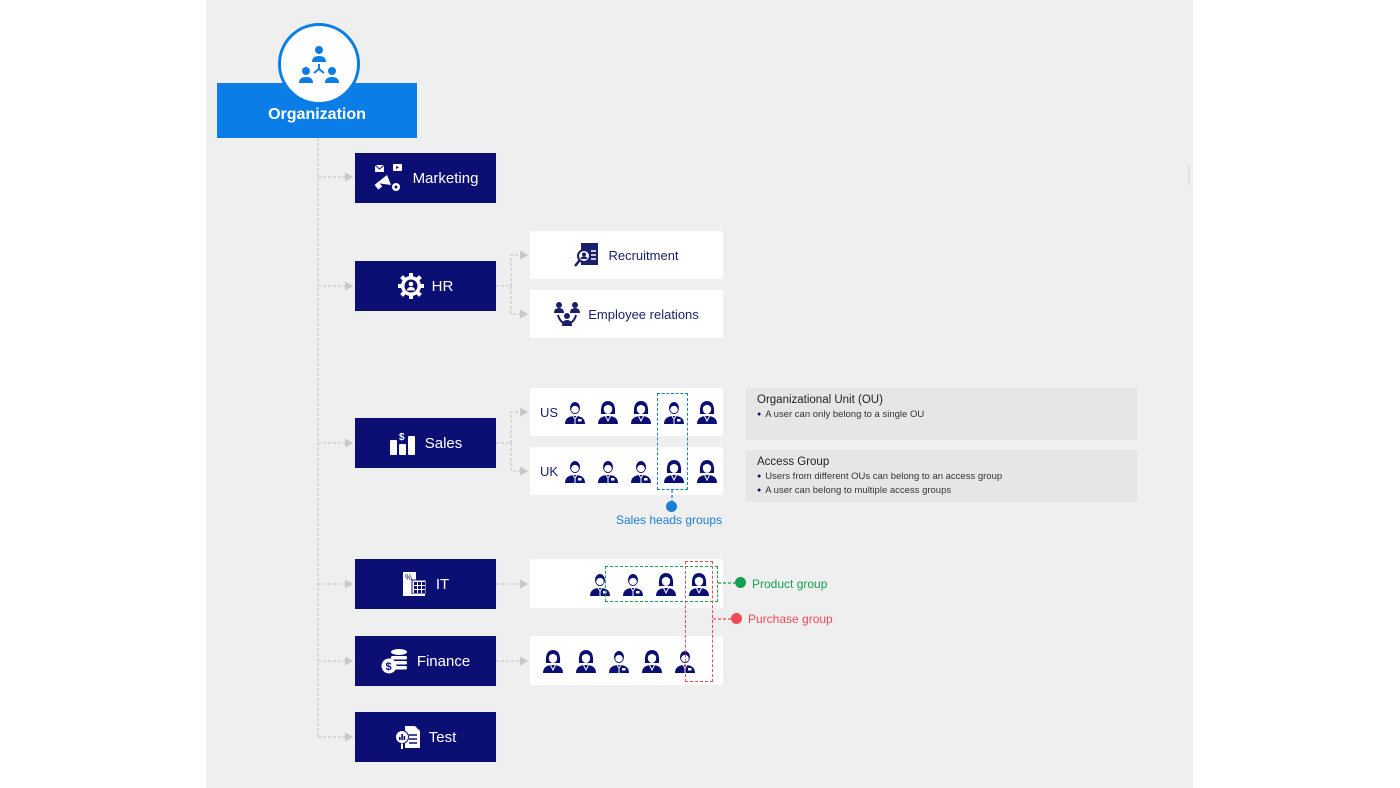 The image size is (1400, 788). I want to click on recruitment-search-icon, so click(586, 255).